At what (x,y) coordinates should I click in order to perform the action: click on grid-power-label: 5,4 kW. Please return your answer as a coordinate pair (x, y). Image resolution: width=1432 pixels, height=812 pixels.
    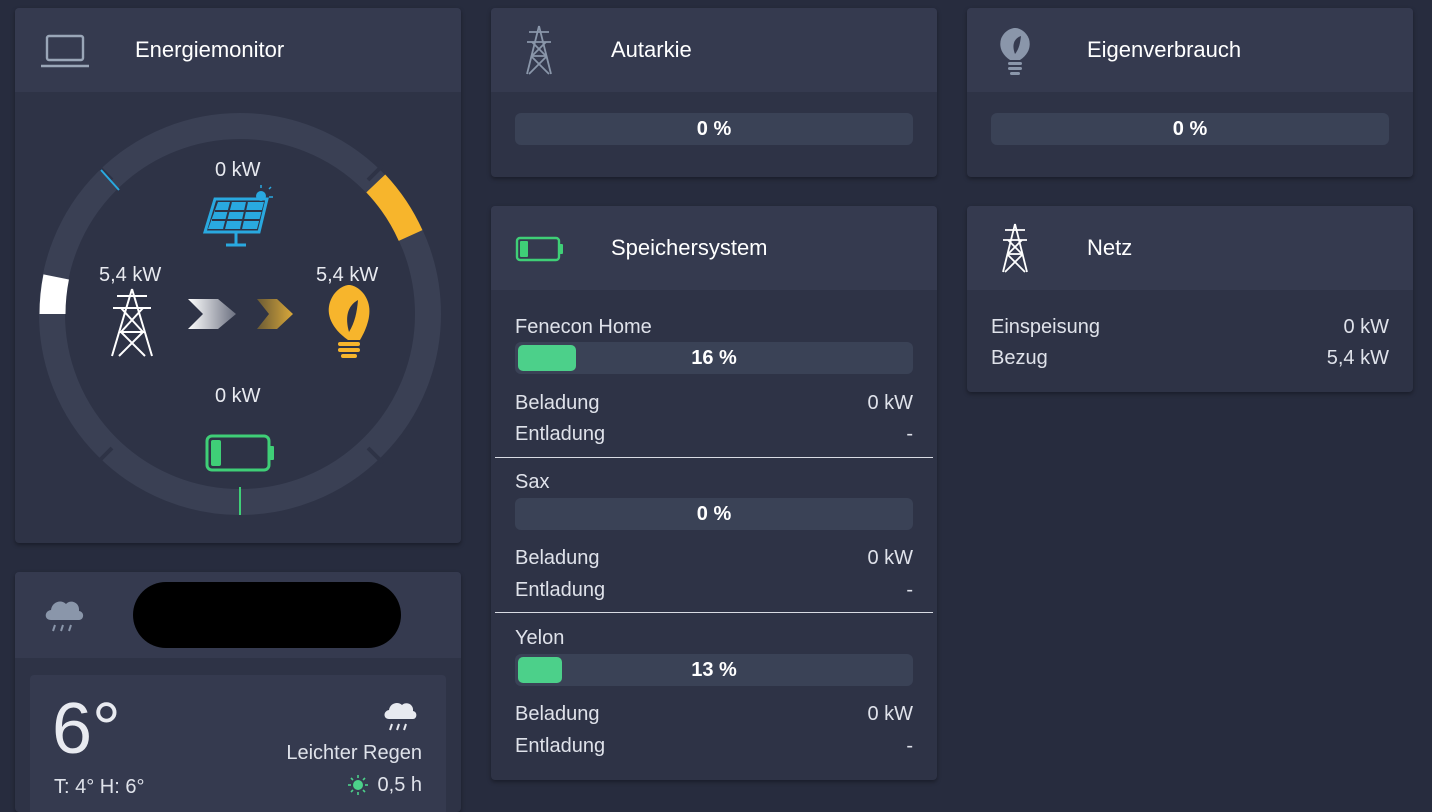
    Looking at the image, I should click on (130, 275).